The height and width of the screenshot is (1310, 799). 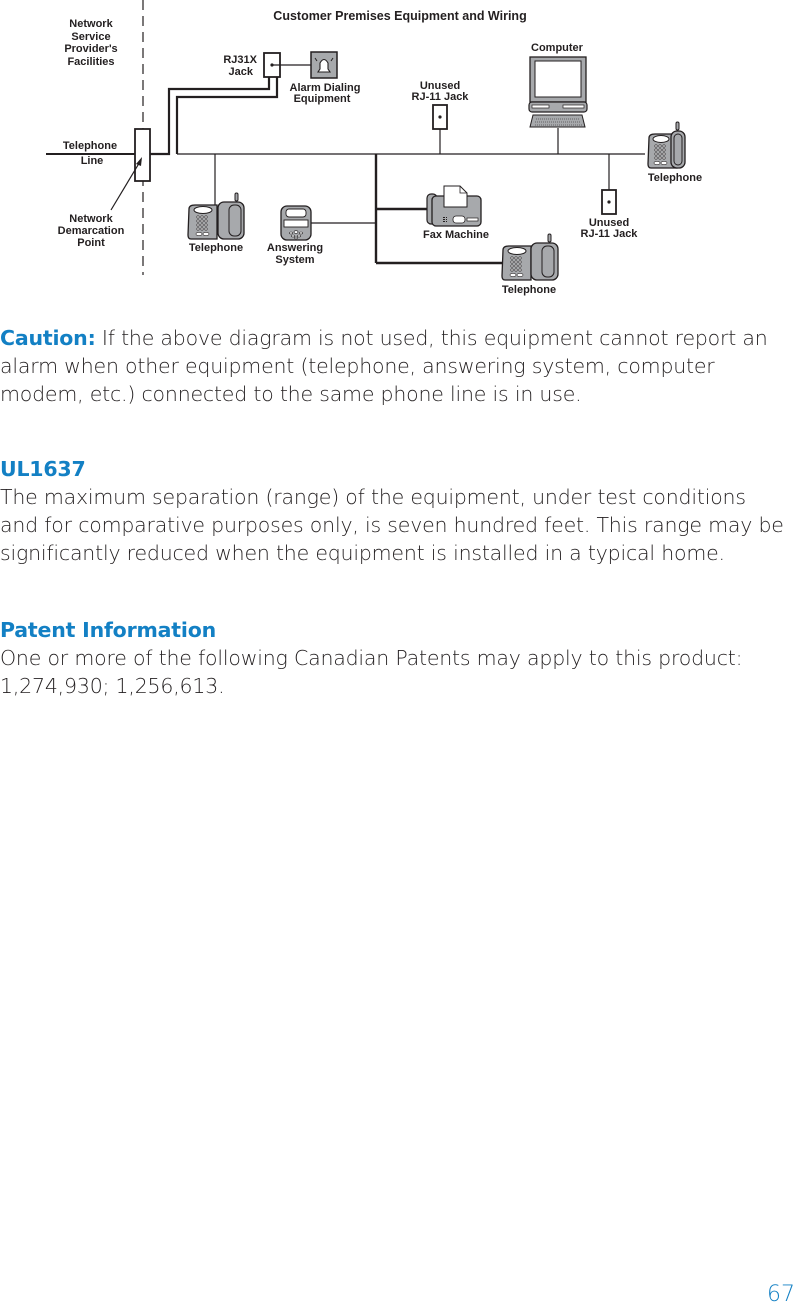 I want to click on telephone-right-label: Telephone, so click(x=675, y=178).